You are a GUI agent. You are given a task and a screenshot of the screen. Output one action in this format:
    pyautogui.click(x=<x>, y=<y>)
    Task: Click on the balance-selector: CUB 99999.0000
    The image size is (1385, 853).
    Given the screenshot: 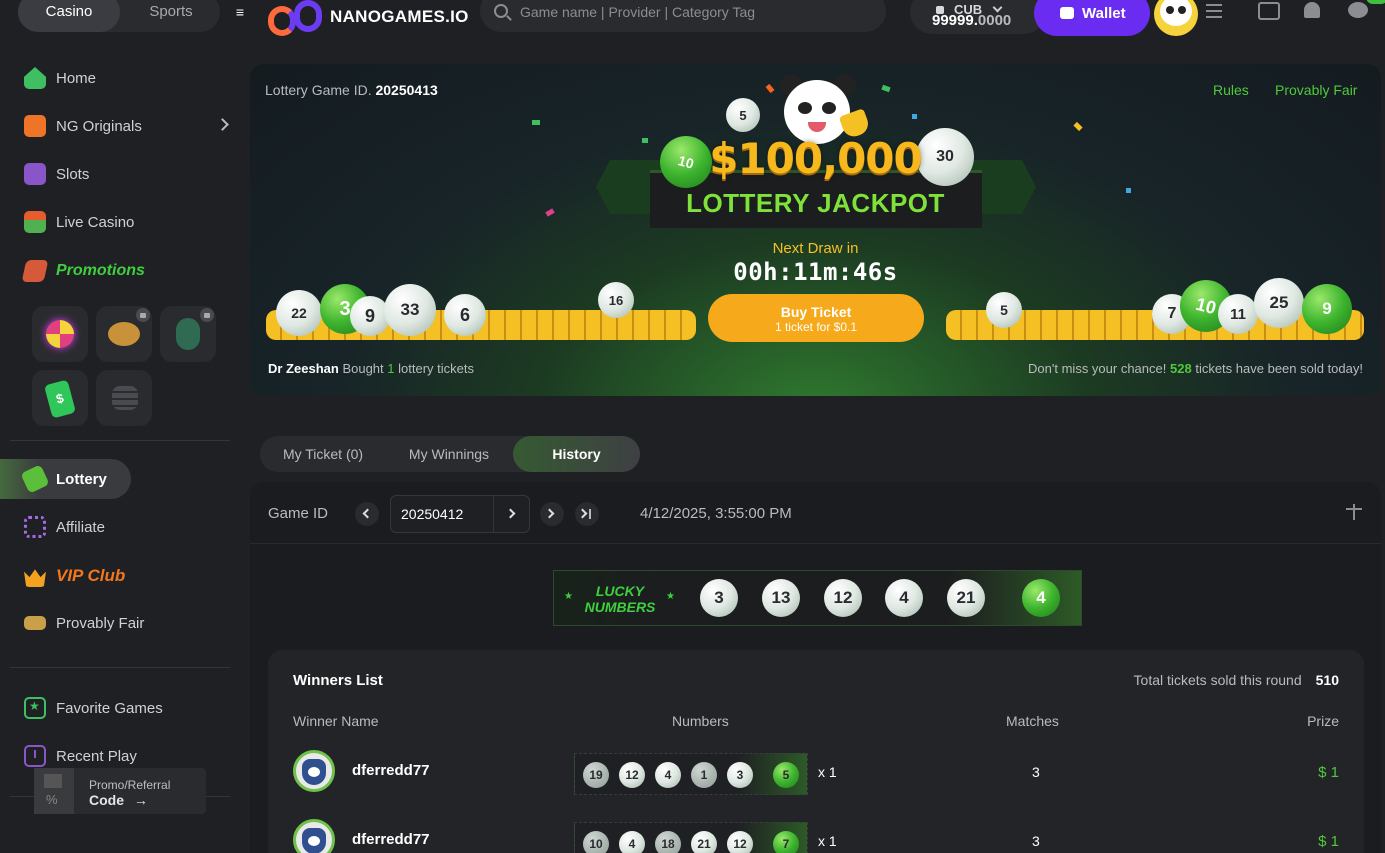 What is the action you would take?
    pyautogui.click(x=978, y=17)
    